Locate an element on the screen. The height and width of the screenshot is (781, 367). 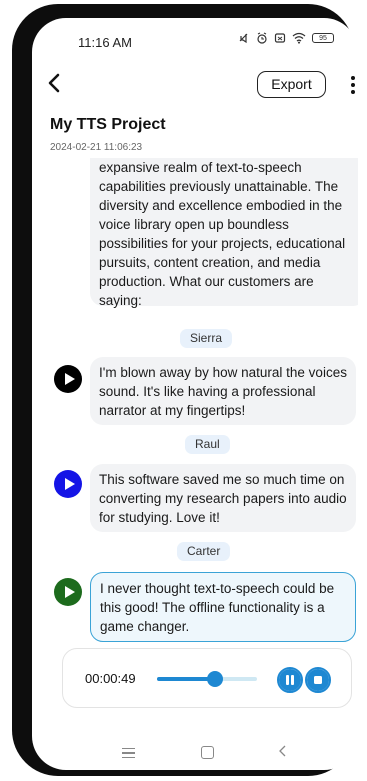
mute-icon is located at coordinates (243, 38).